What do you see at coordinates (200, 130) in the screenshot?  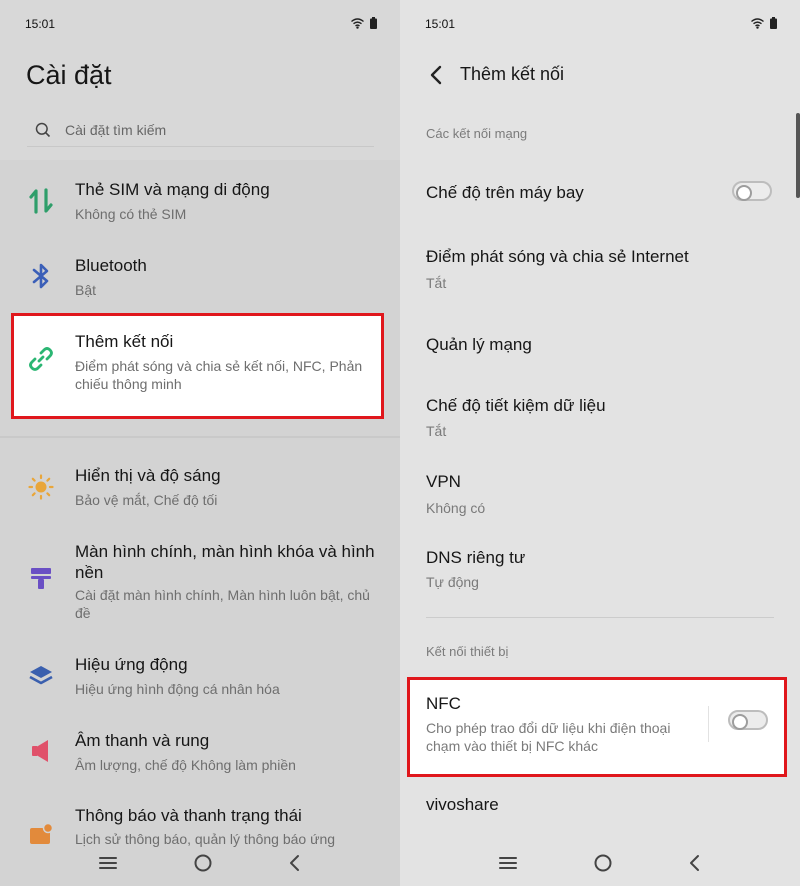 I see `search-bar: Cài đặt tìm kiếm` at bounding box center [200, 130].